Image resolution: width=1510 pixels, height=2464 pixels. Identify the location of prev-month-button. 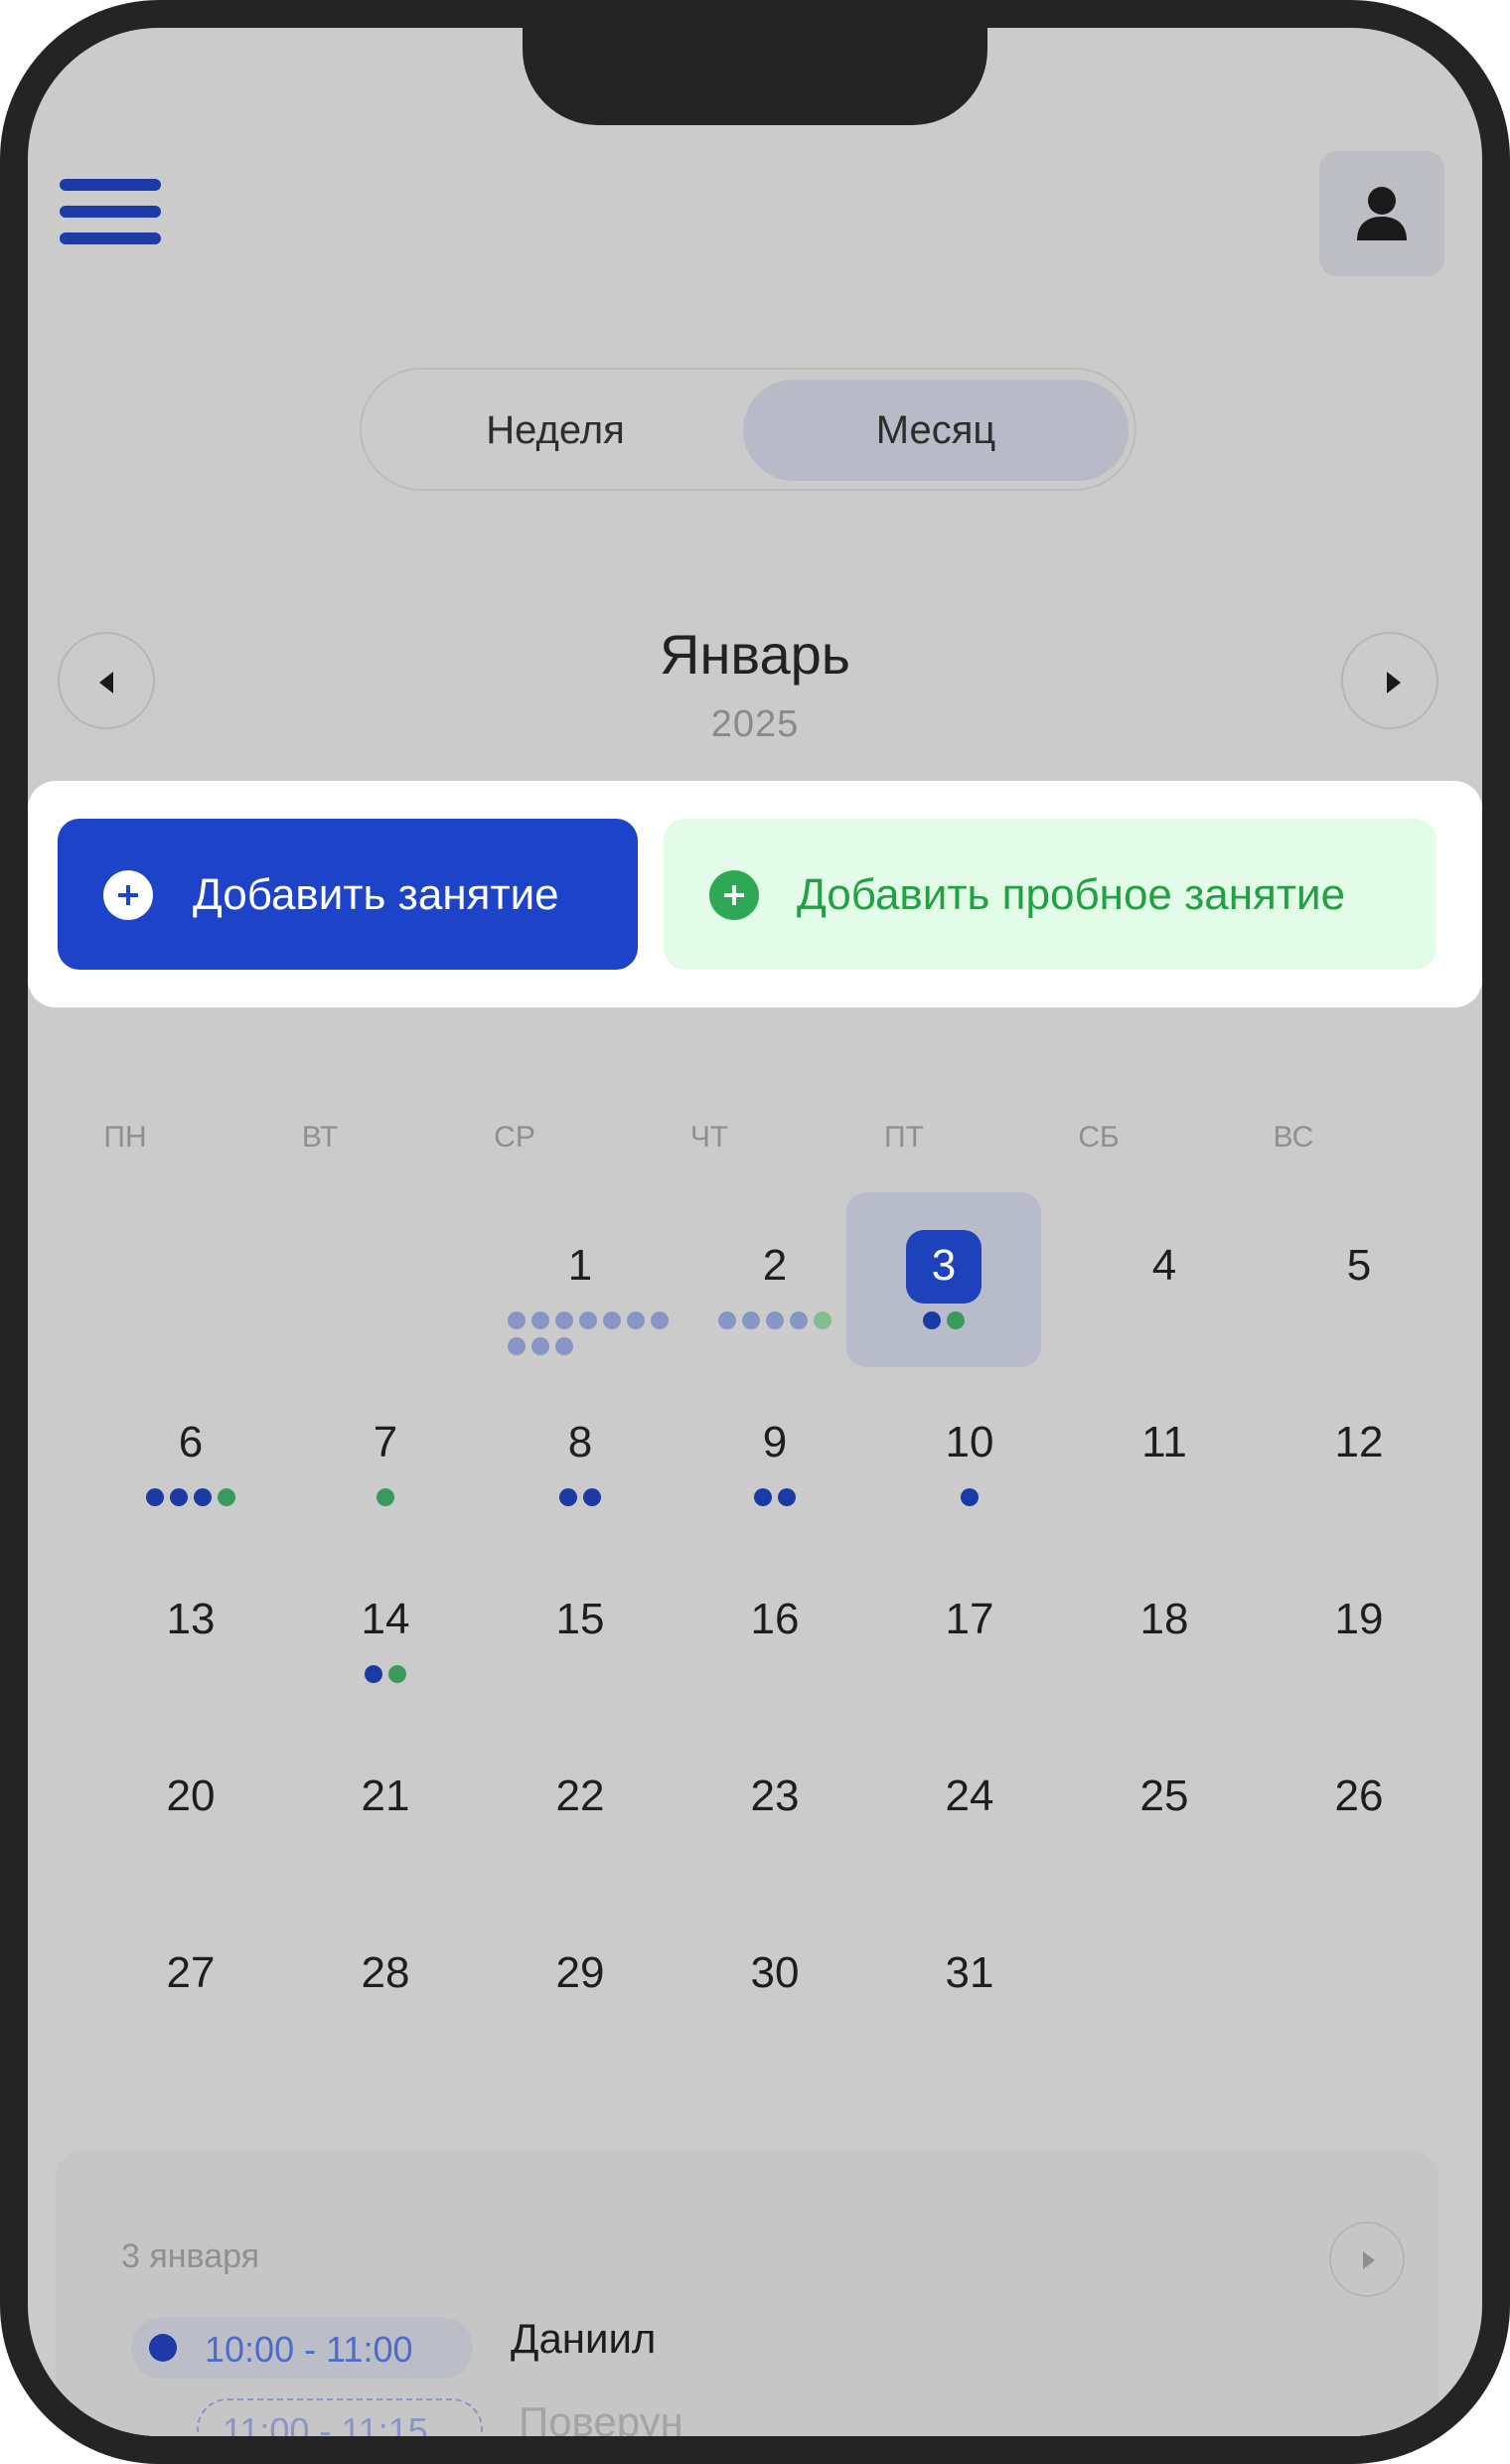
(107, 680).